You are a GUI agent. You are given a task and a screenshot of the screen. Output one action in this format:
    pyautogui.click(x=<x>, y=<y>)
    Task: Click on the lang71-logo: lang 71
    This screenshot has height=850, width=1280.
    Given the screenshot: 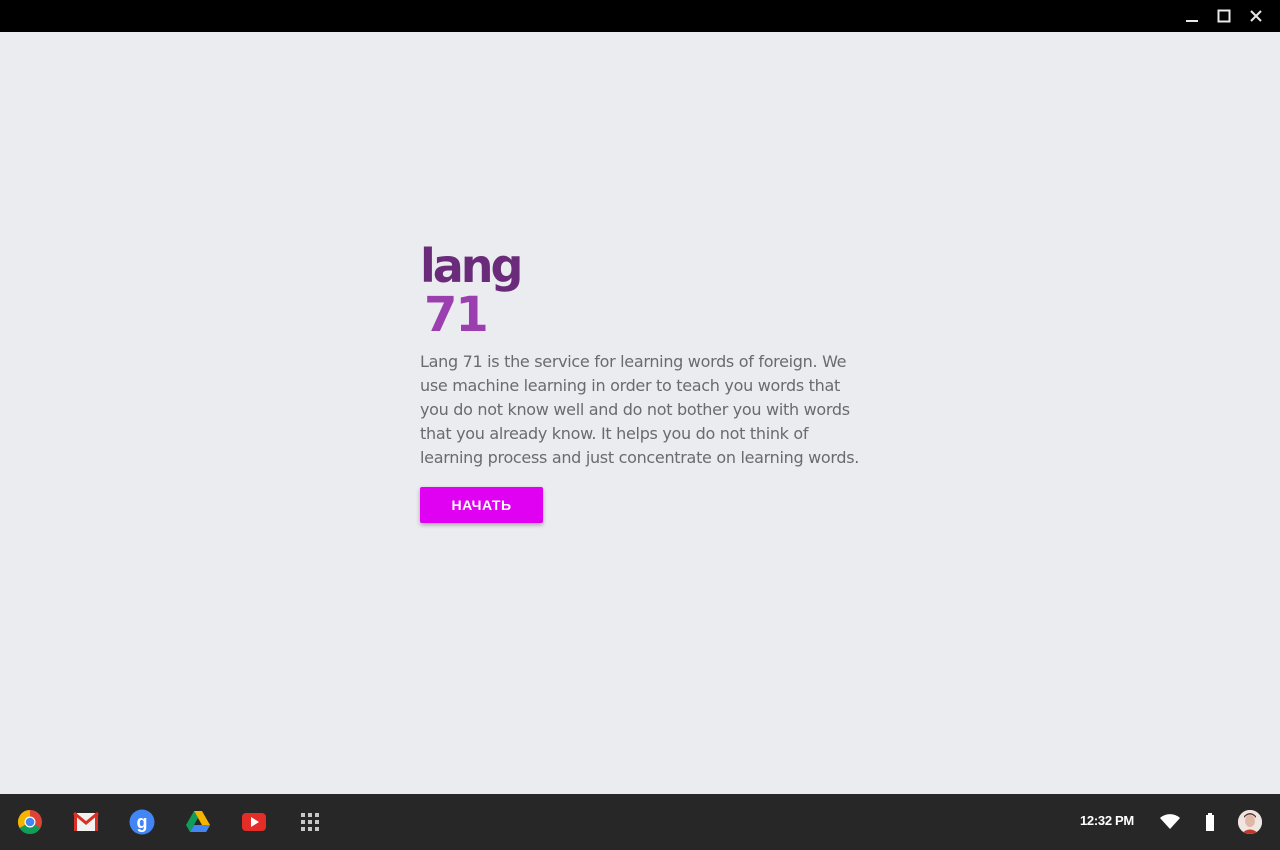 What is the action you would take?
    pyautogui.click(x=472, y=286)
    